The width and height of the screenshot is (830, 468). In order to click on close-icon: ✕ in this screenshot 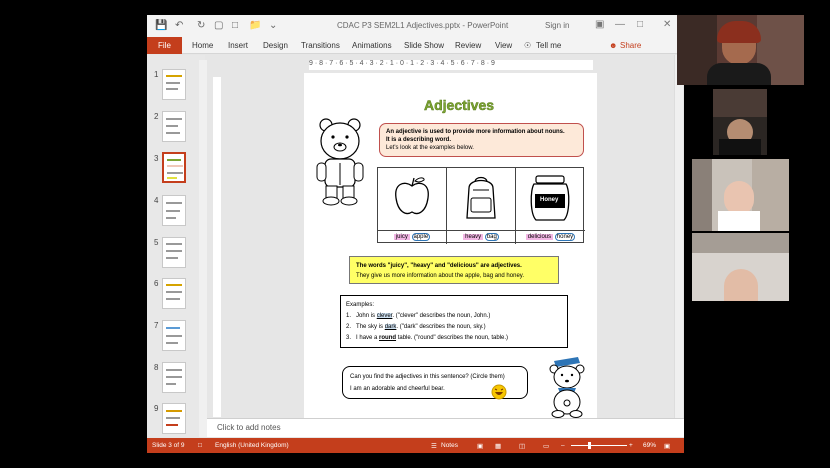, I will do `click(667, 24)`.